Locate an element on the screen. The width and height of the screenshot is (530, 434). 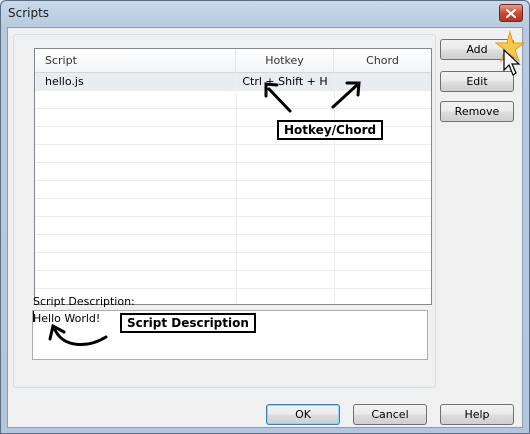
cell-chord is located at coordinates (382, 82).